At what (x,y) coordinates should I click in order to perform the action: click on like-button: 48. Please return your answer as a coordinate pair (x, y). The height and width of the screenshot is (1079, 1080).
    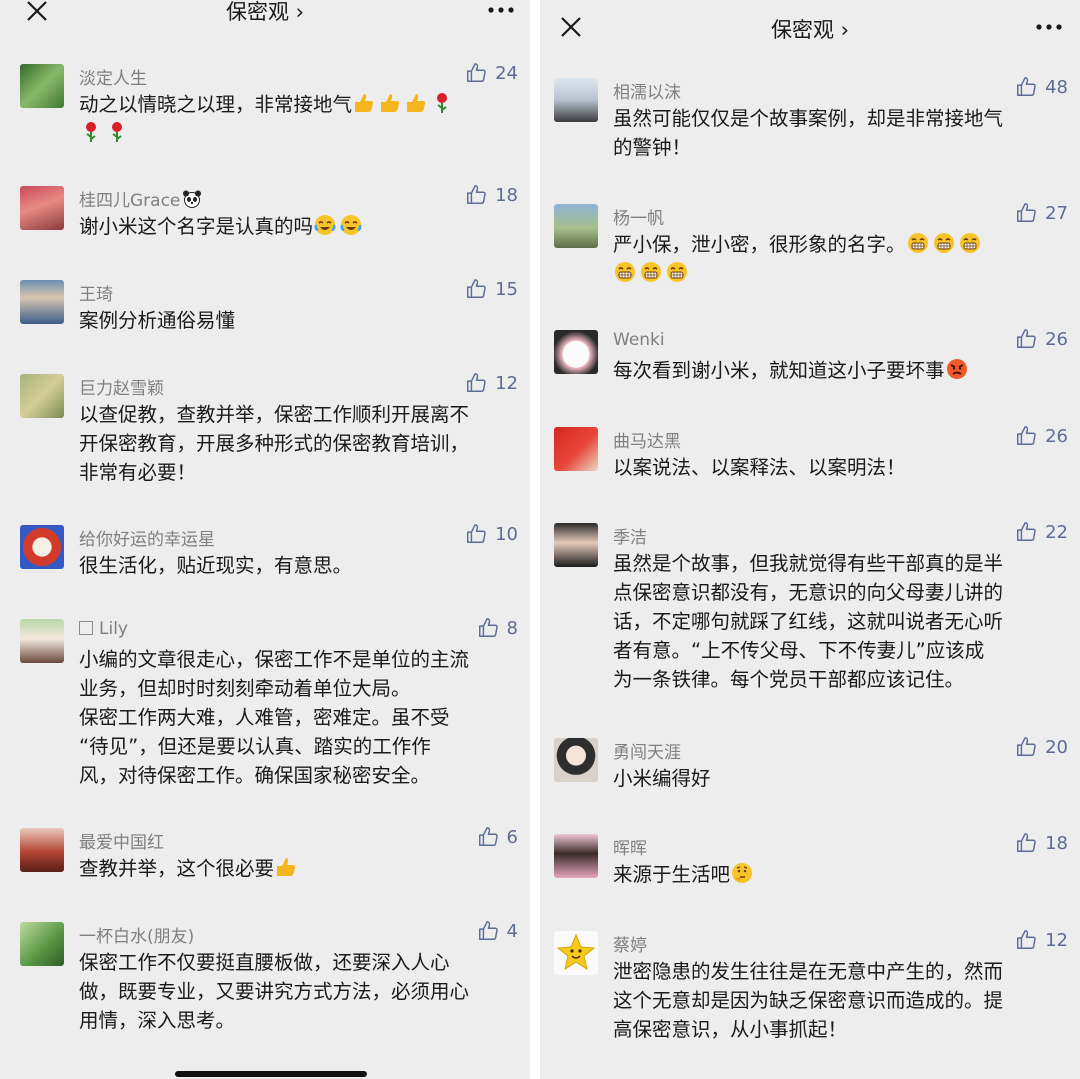
    Looking at the image, I should click on (1041, 87).